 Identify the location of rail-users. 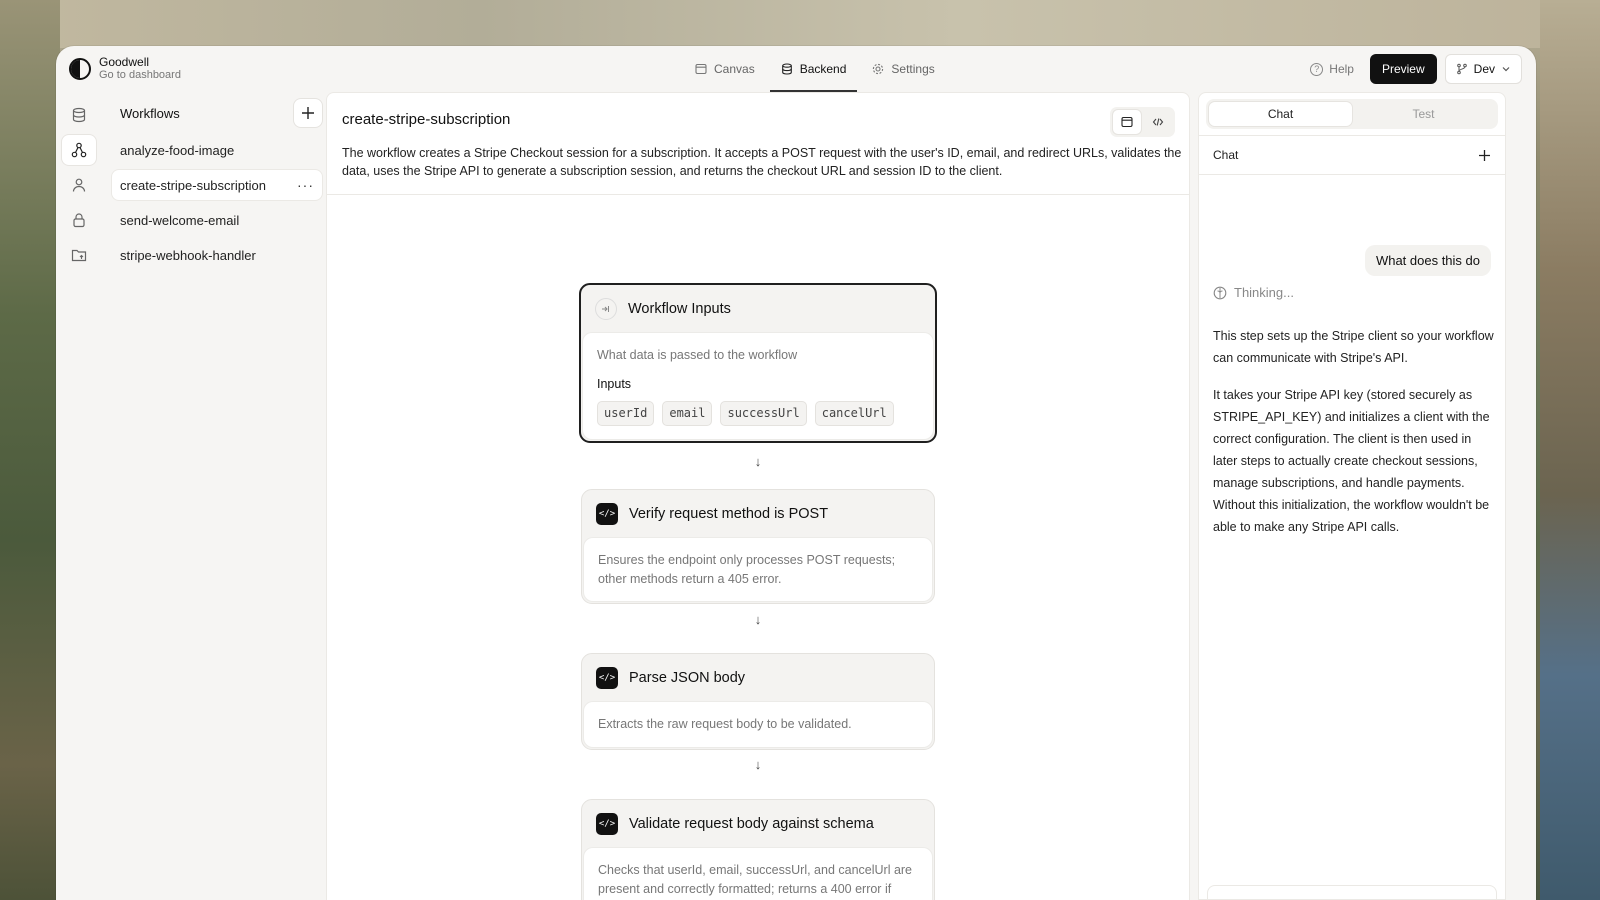
(79, 185).